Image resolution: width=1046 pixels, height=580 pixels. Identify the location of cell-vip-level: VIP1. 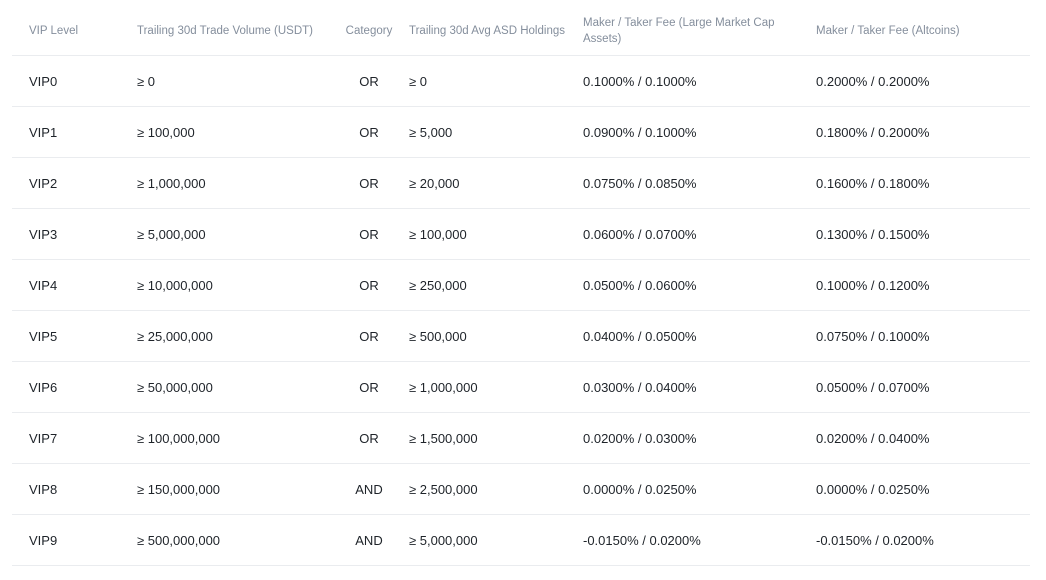
(74, 132).